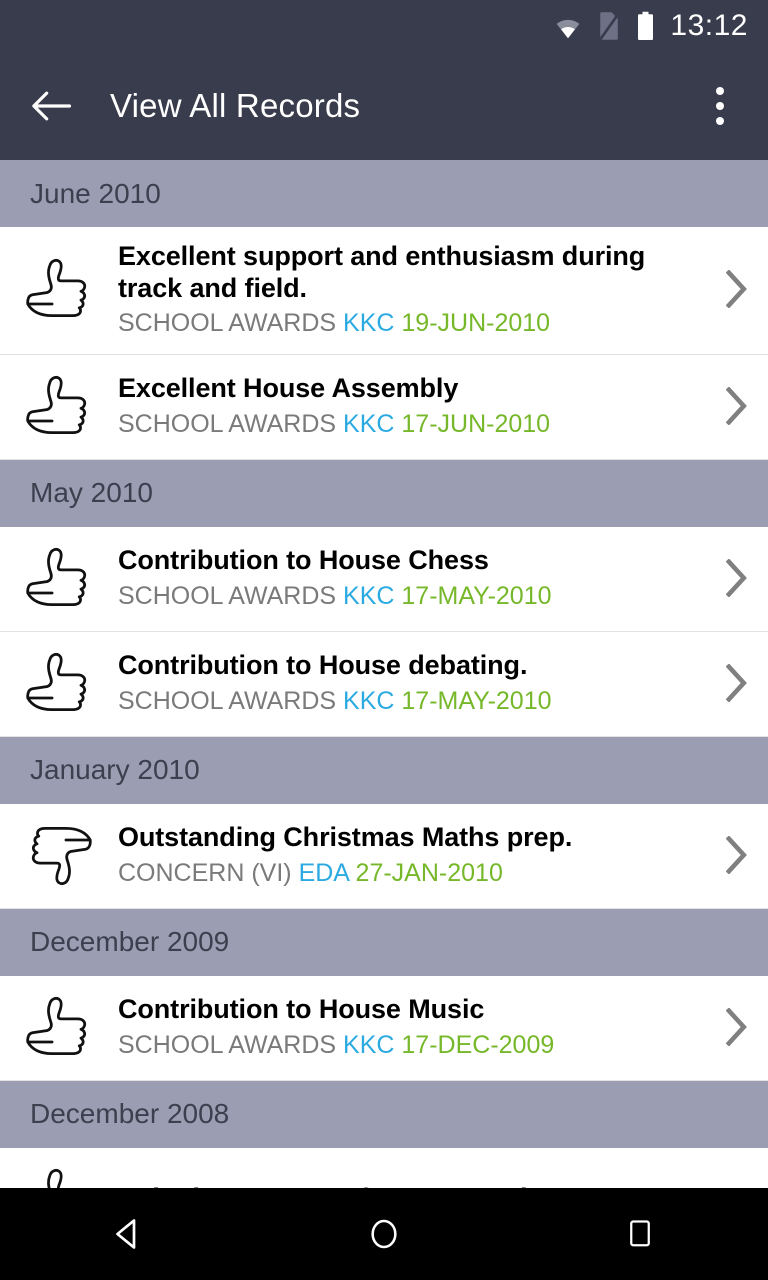 The width and height of the screenshot is (768, 1280). Describe the element at coordinates (130, 1114) in the screenshot. I see `section-header-label: December 2008` at that location.